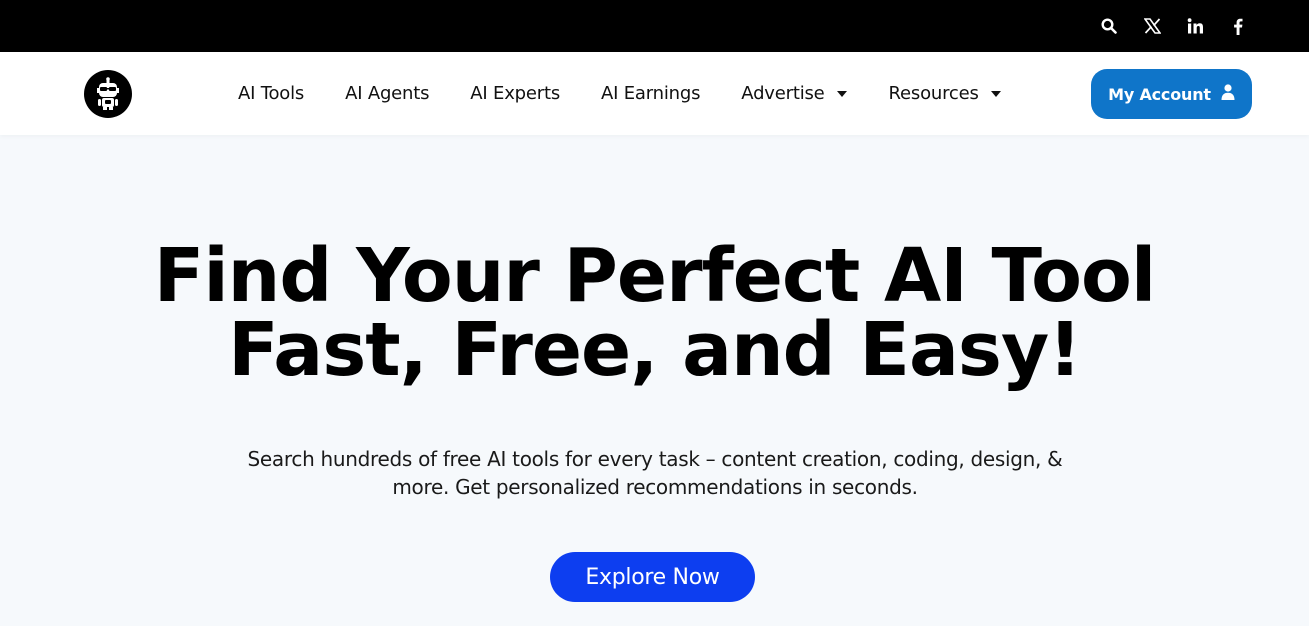 This screenshot has width=1309, height=626. I want to click on nav-item-label: AI Earnings, so click(651, 93).